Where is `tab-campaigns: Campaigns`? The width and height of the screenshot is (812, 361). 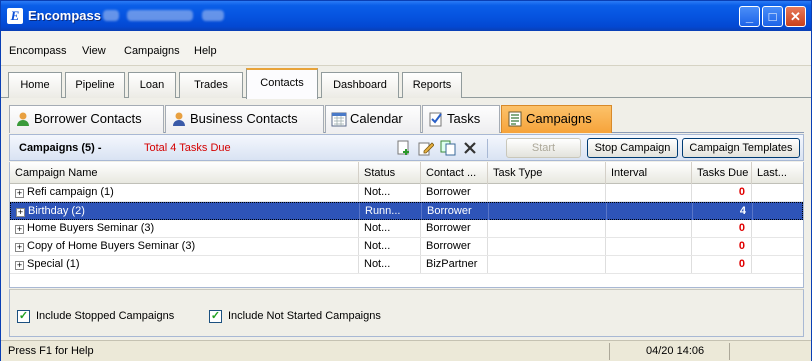 tab-campaigns: Campaigns is located at coordinates (556, 119).